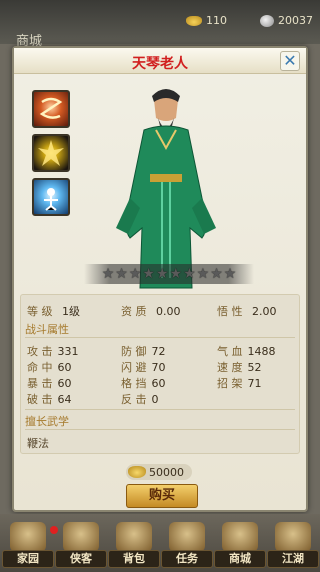  I want to click on skill-icon-fire-whip, so click(51, 109).